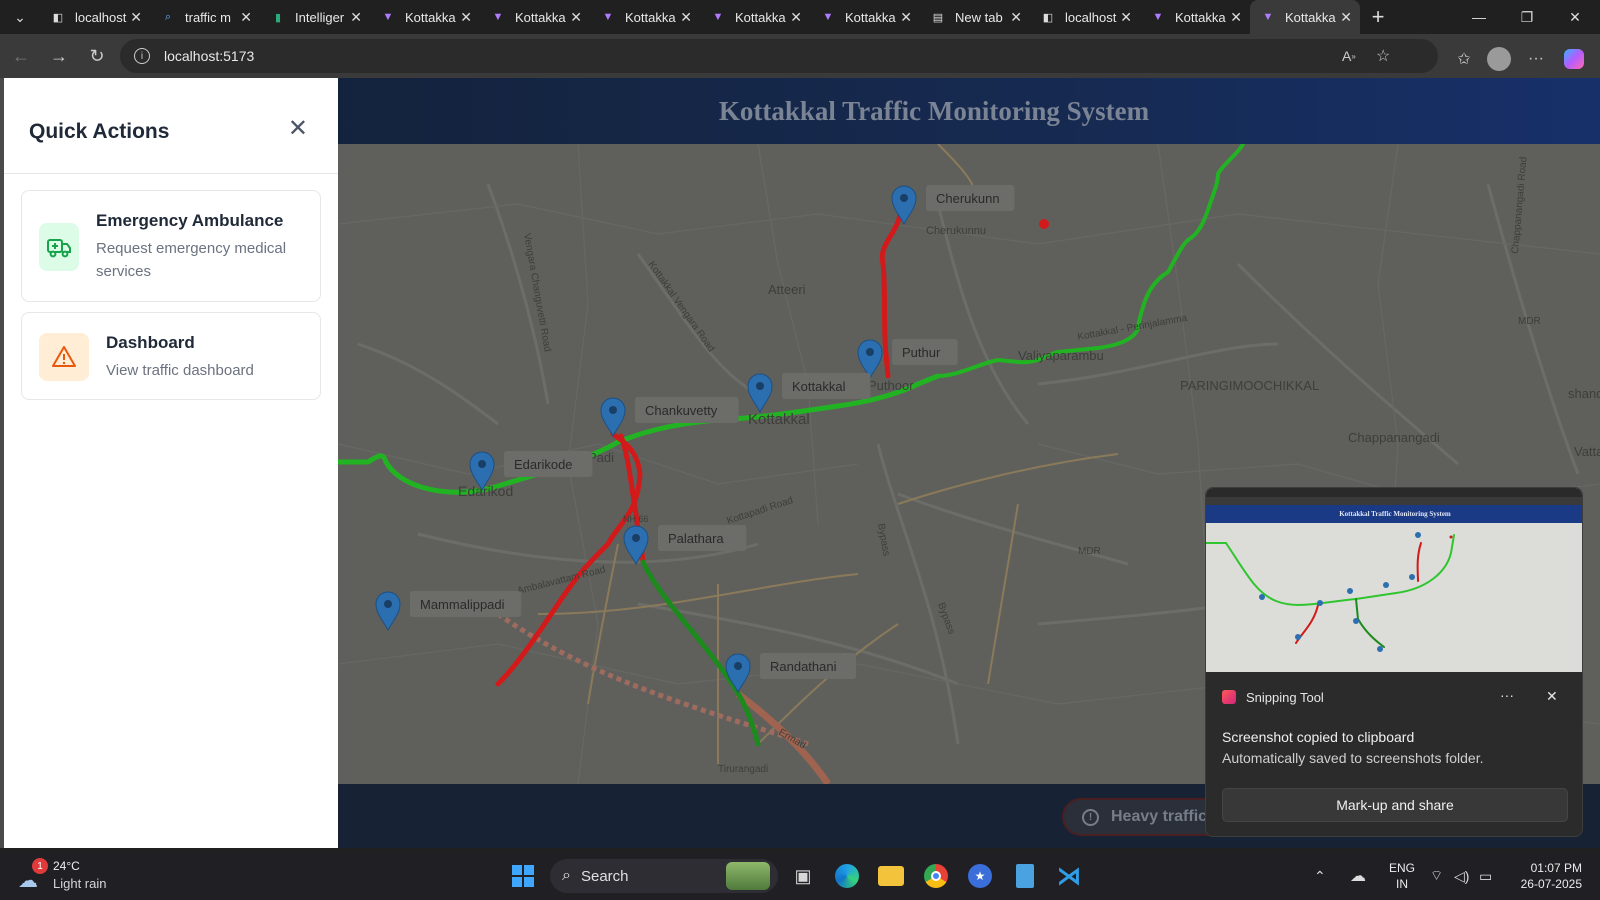  I want to click on minimize-icon: —, so click(1479, 17).